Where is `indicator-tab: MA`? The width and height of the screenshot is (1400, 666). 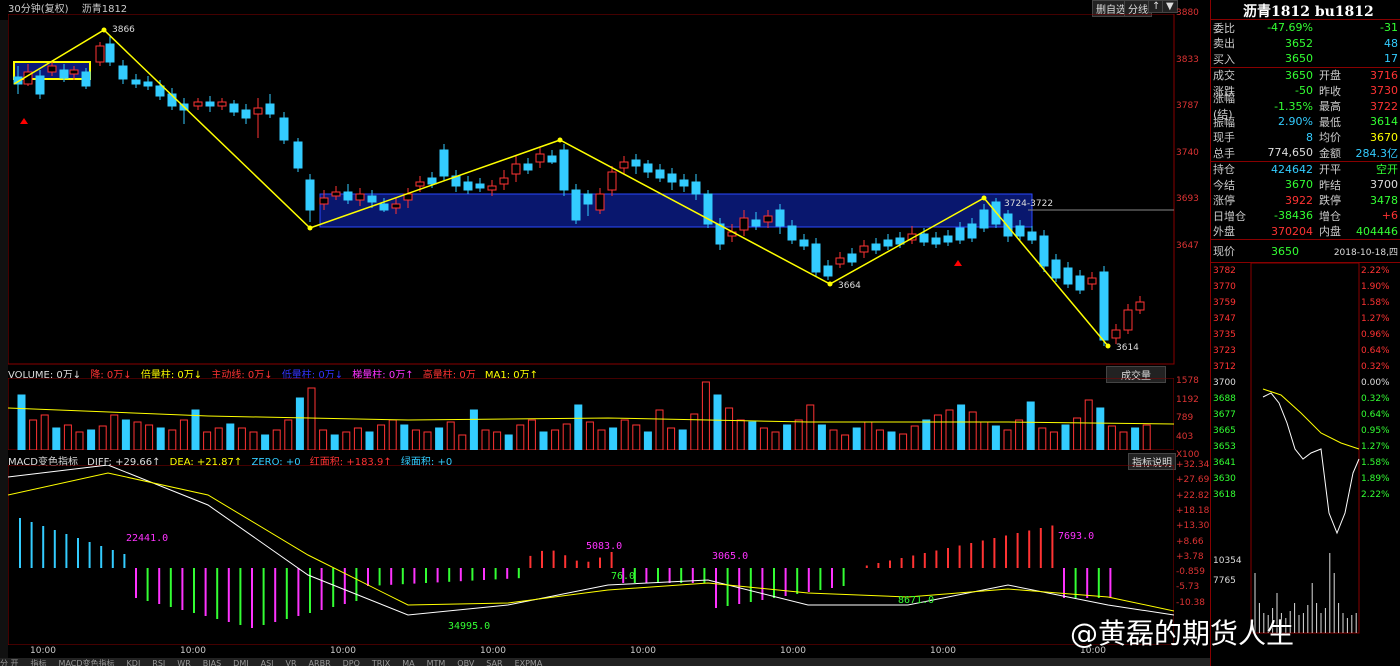
indicator-tab: MA is located at coordinates (408, 662).